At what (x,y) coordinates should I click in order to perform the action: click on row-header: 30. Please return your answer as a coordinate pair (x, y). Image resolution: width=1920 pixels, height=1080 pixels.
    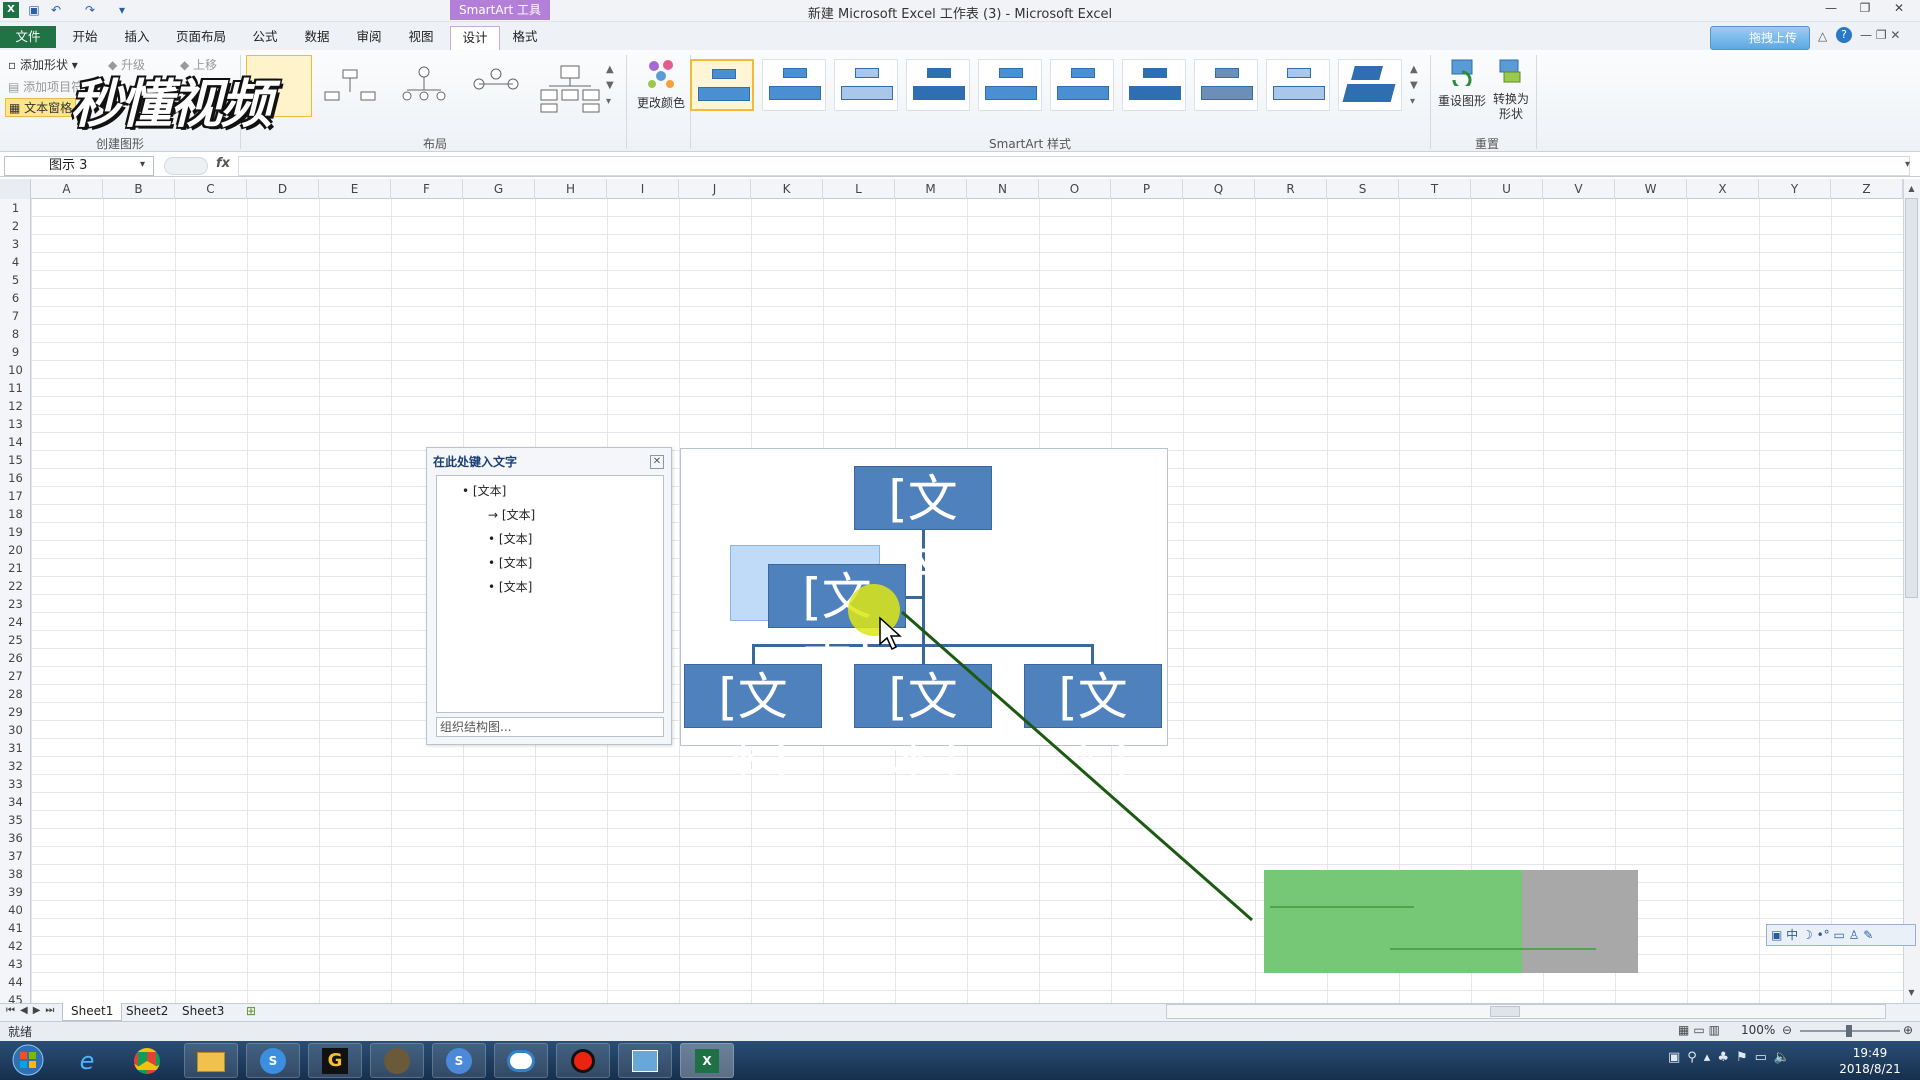
    Looking at the image, I should click on (15, 730).